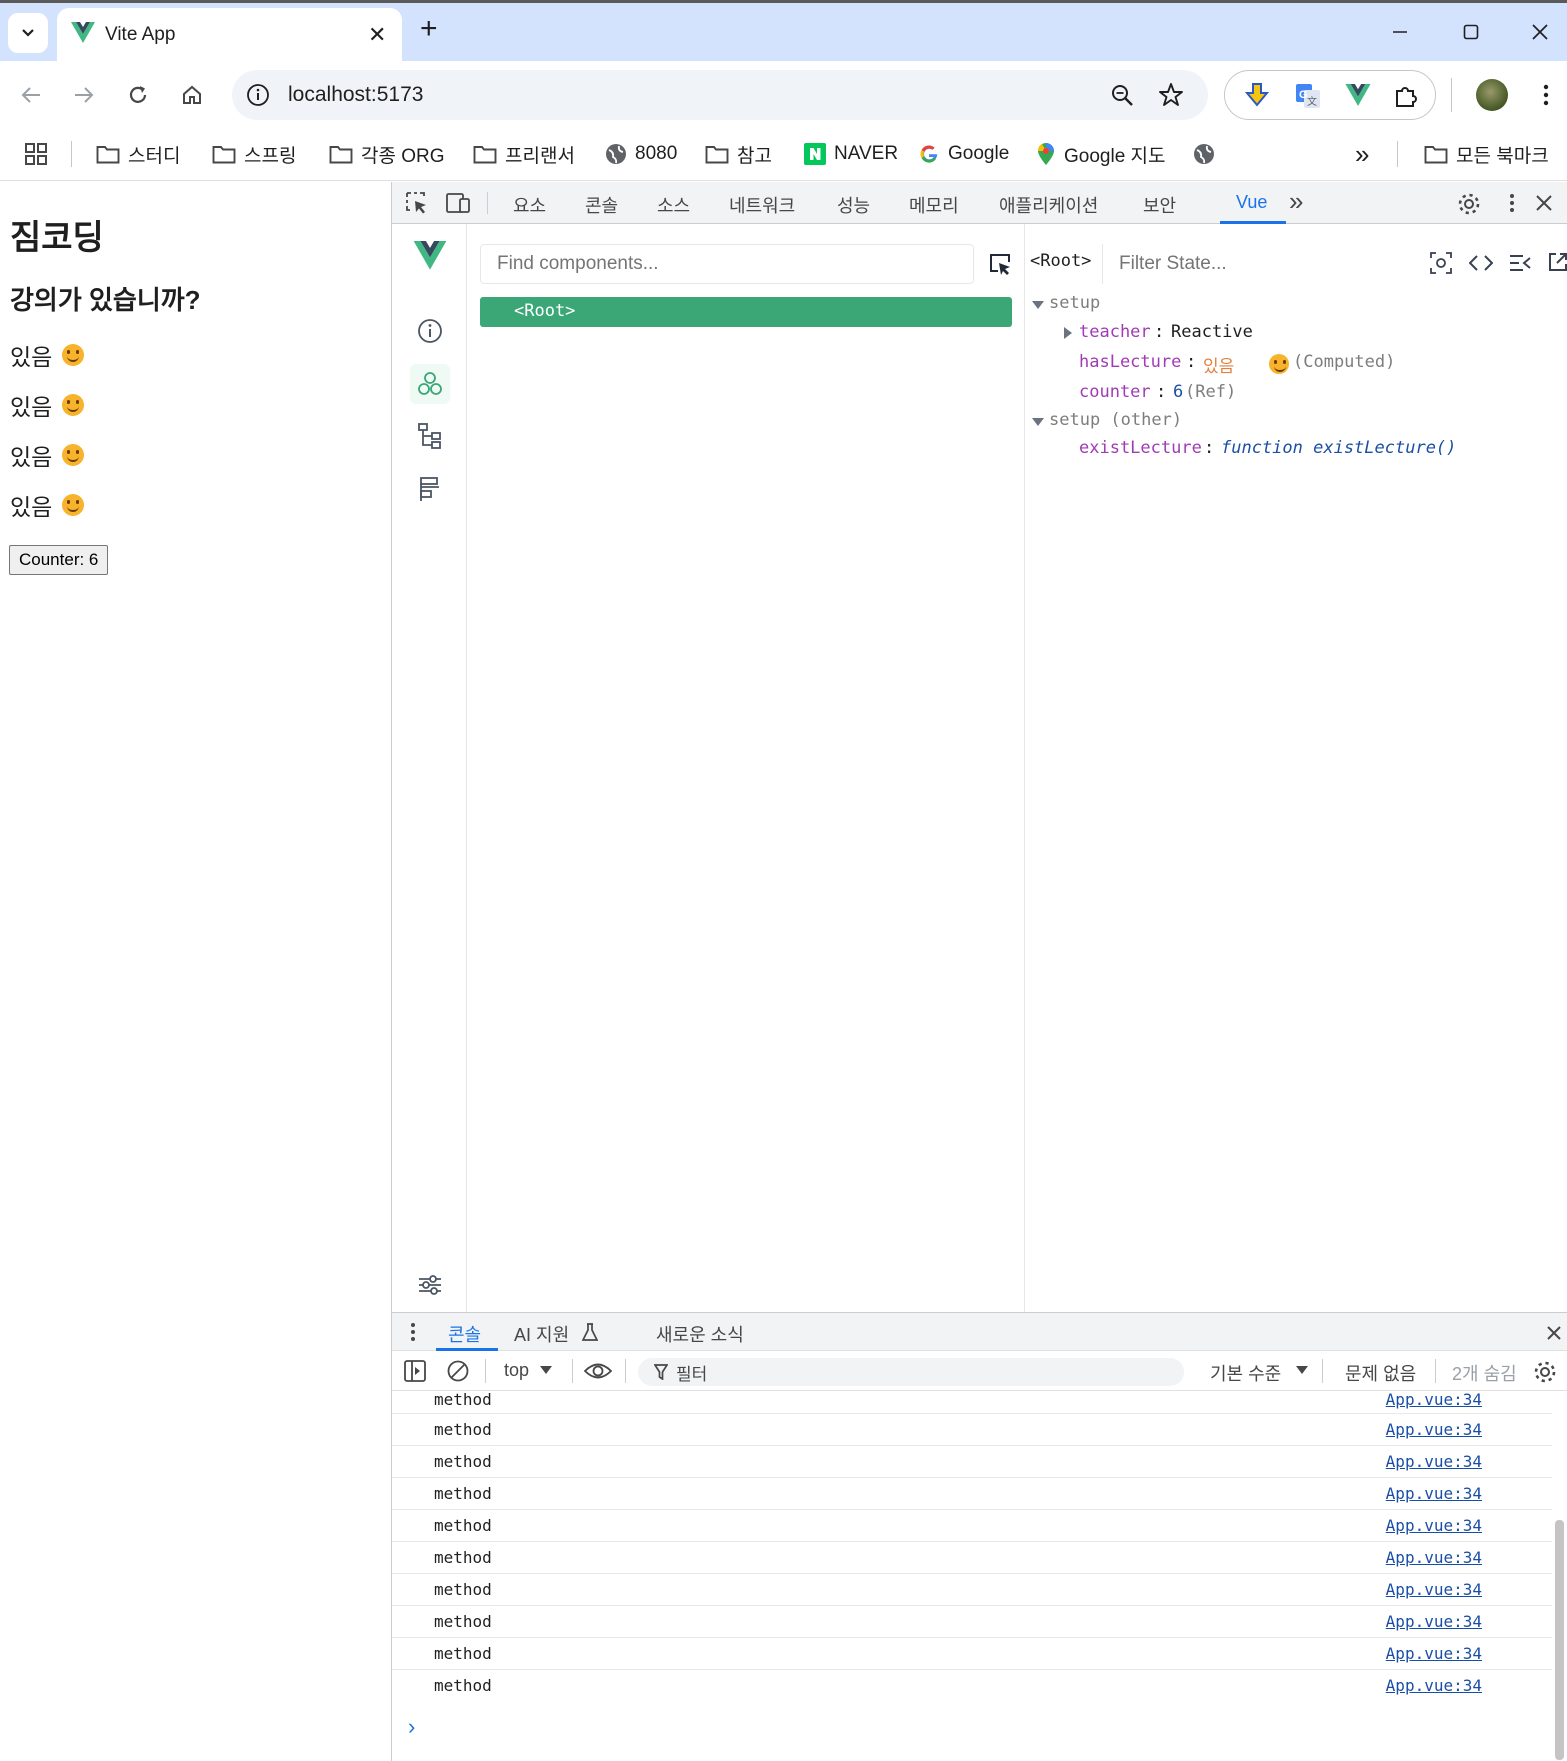 The height and width of the screenshot is (1761, 1567). I want to click on maximize-button, so click(1471, 32).